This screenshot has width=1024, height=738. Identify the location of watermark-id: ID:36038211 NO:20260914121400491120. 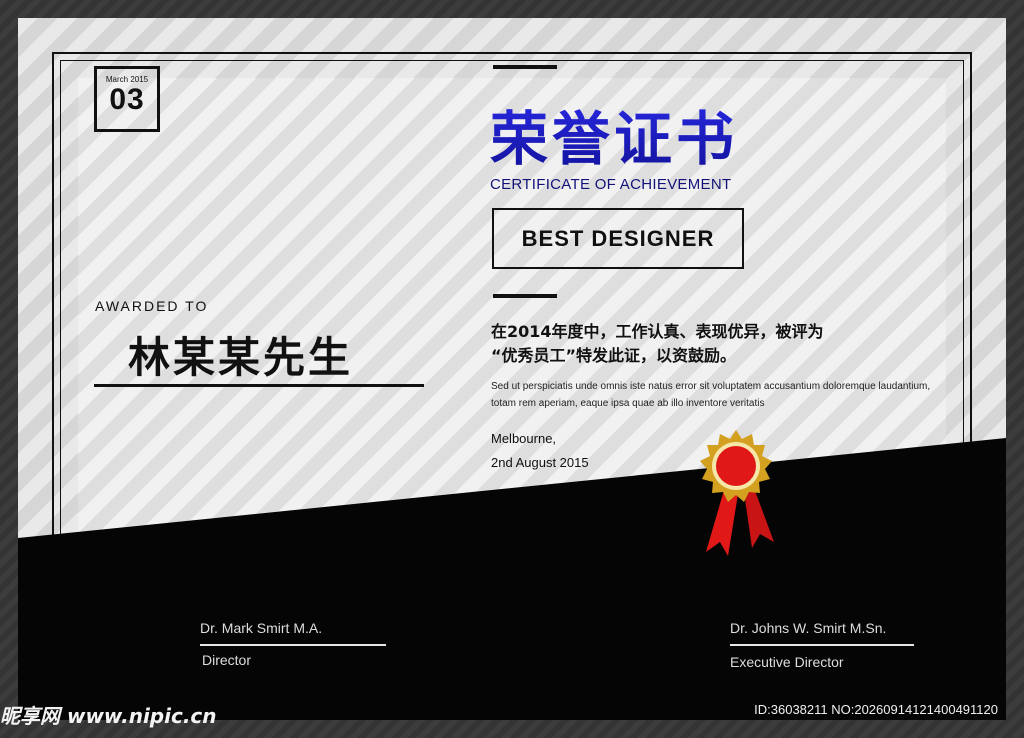
(876, 709).